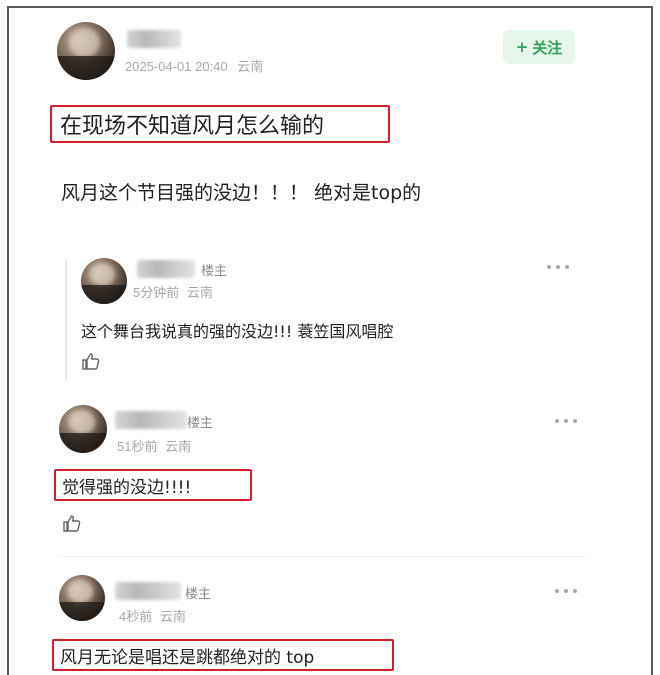 Image resolution: width=660 pixels, height=675 pixels. What do you see at coordinates (137, 446) in the screenshot?
I see `comment-time: 51秒前` at bounding box center [137, 446].